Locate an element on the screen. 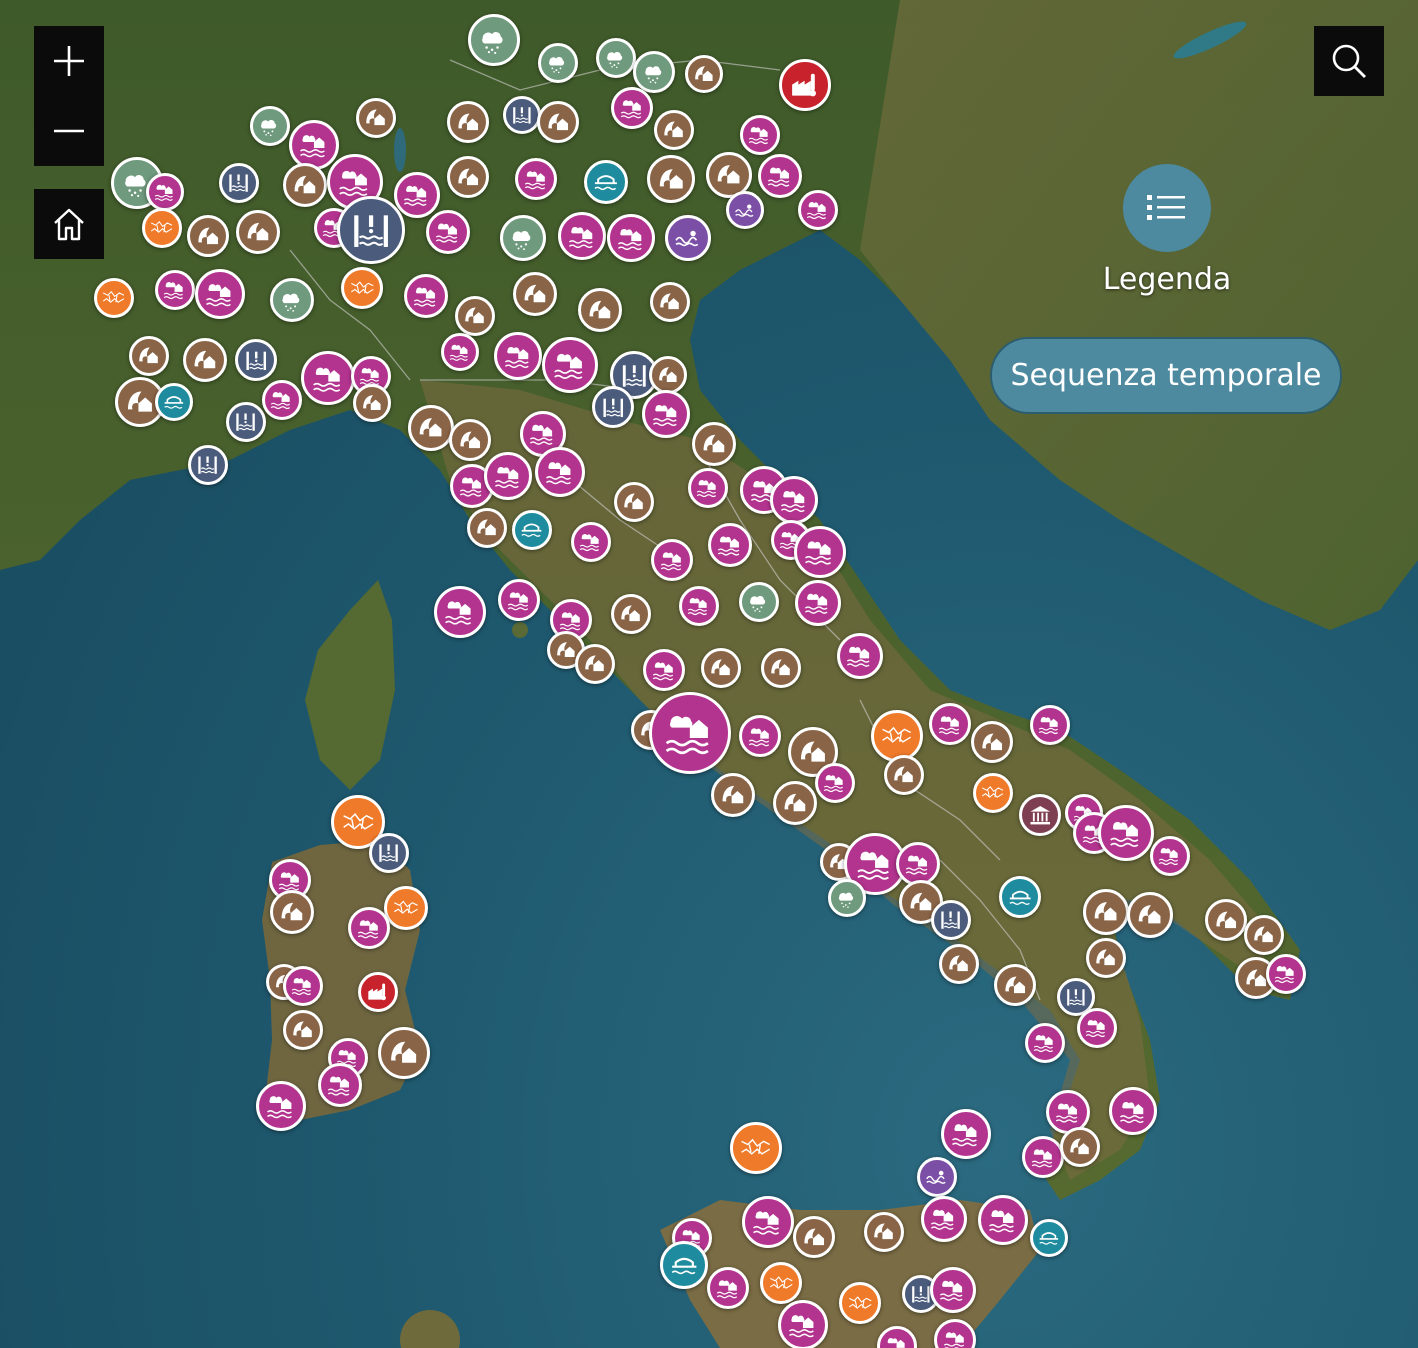 The image size is (1418, 1348). home-button is located at coordinates (69, 224).